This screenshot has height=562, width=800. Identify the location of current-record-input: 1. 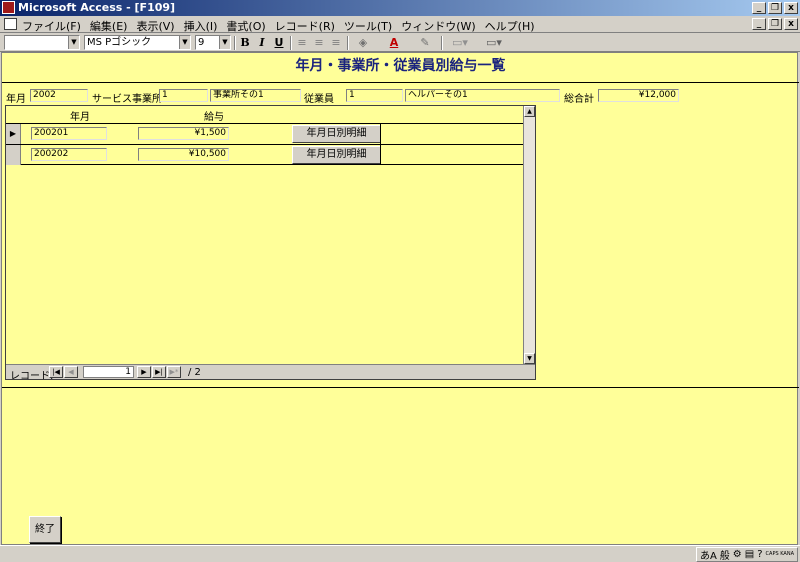
(108, 372).